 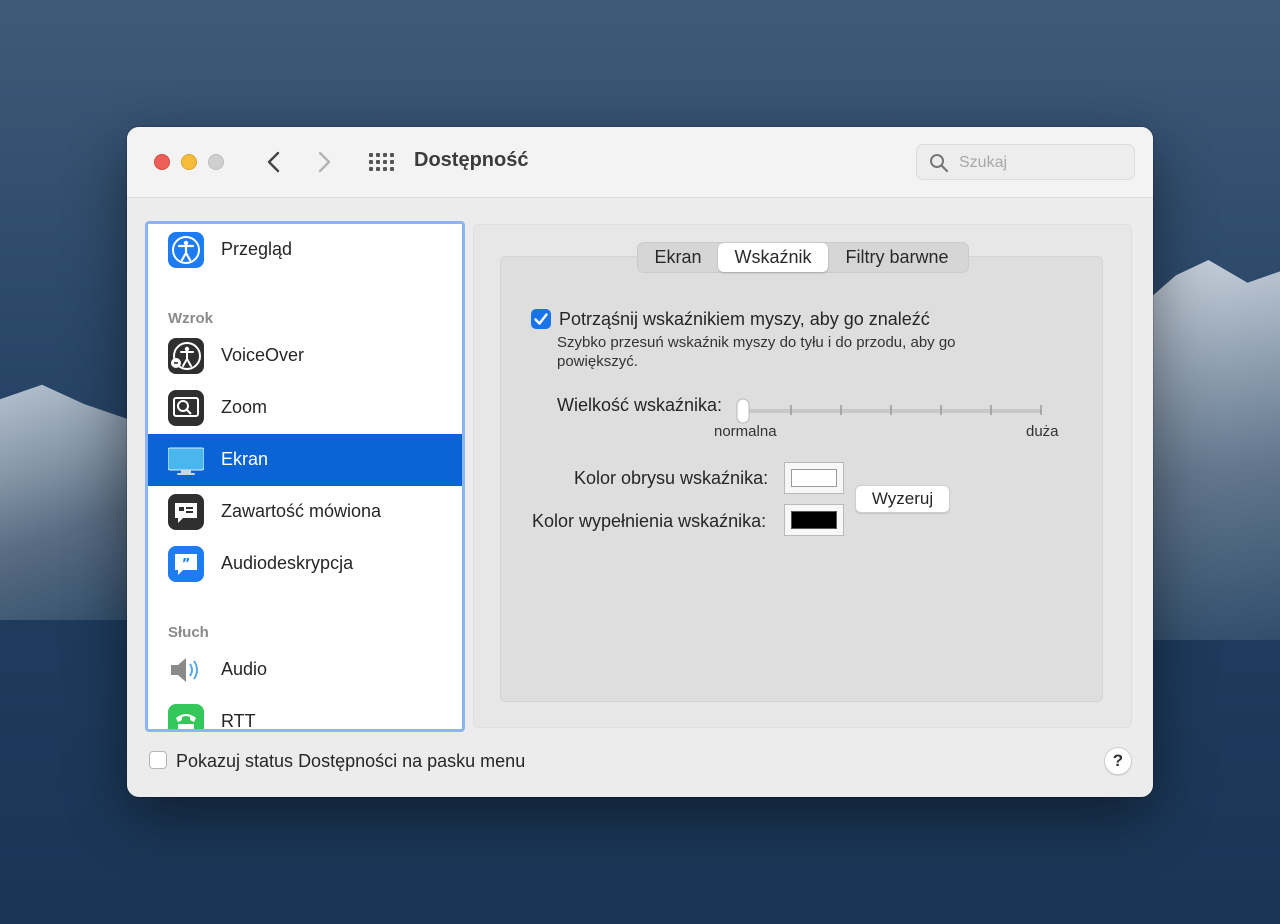 I want to click on audio-description-icon: ”, so click(x=186, y=564).